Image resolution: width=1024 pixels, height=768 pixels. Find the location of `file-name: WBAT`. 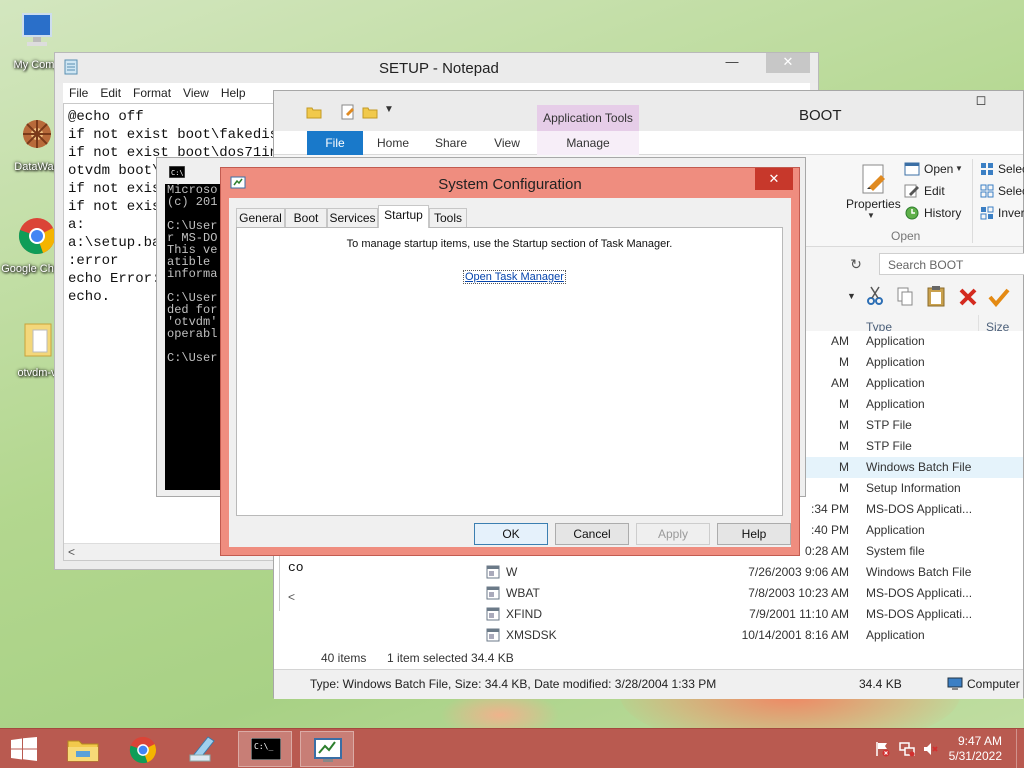

file-name: WBAT is located at coordinates (523, 593).